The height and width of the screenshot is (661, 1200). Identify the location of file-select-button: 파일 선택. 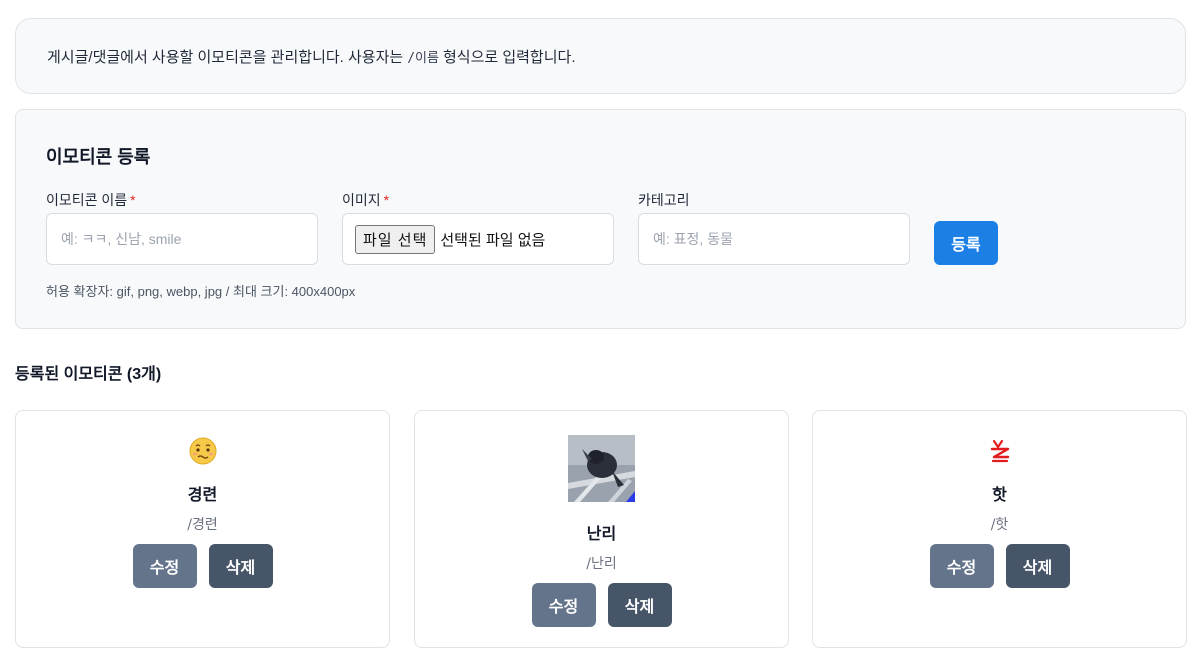
(395, 239).